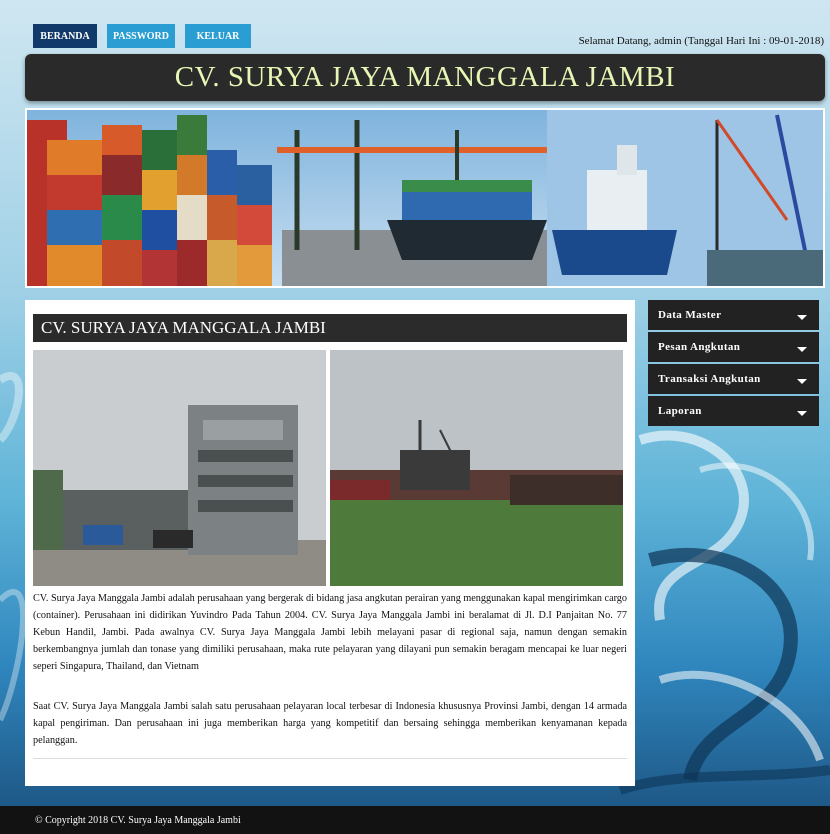  I want to click on menu-item-laporan: Laporan, so click(733, 411).